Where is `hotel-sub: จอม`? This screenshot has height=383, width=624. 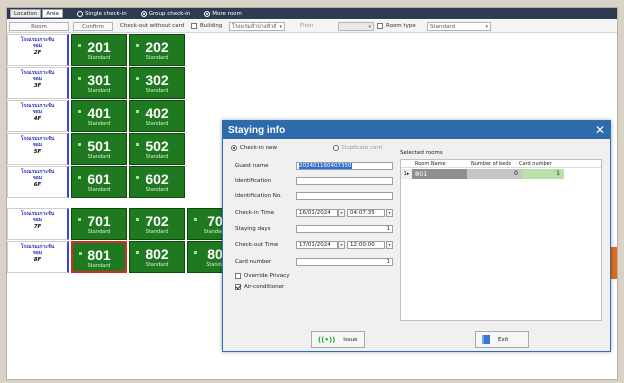
hotel-sub: จอม is located at coordinates (37, 112).